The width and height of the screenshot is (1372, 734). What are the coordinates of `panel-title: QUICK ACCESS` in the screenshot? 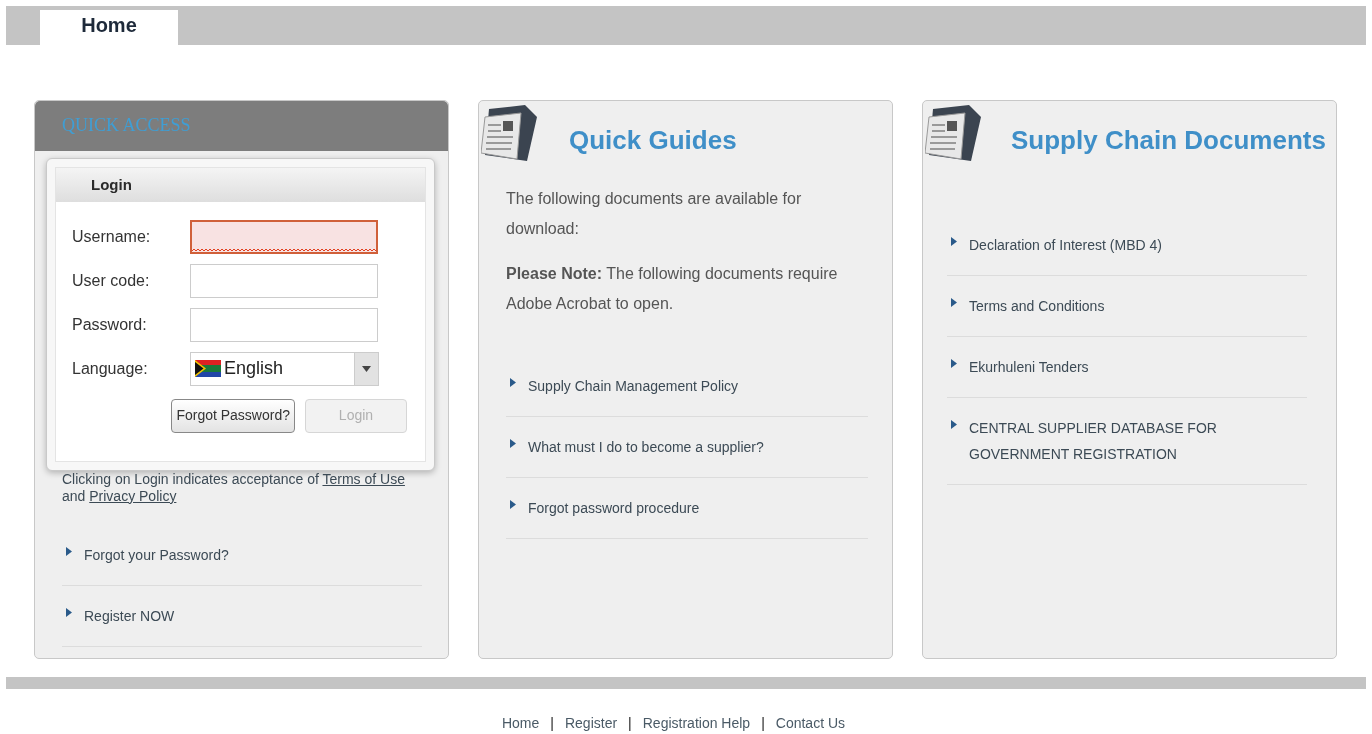 It's located at (126, 126).